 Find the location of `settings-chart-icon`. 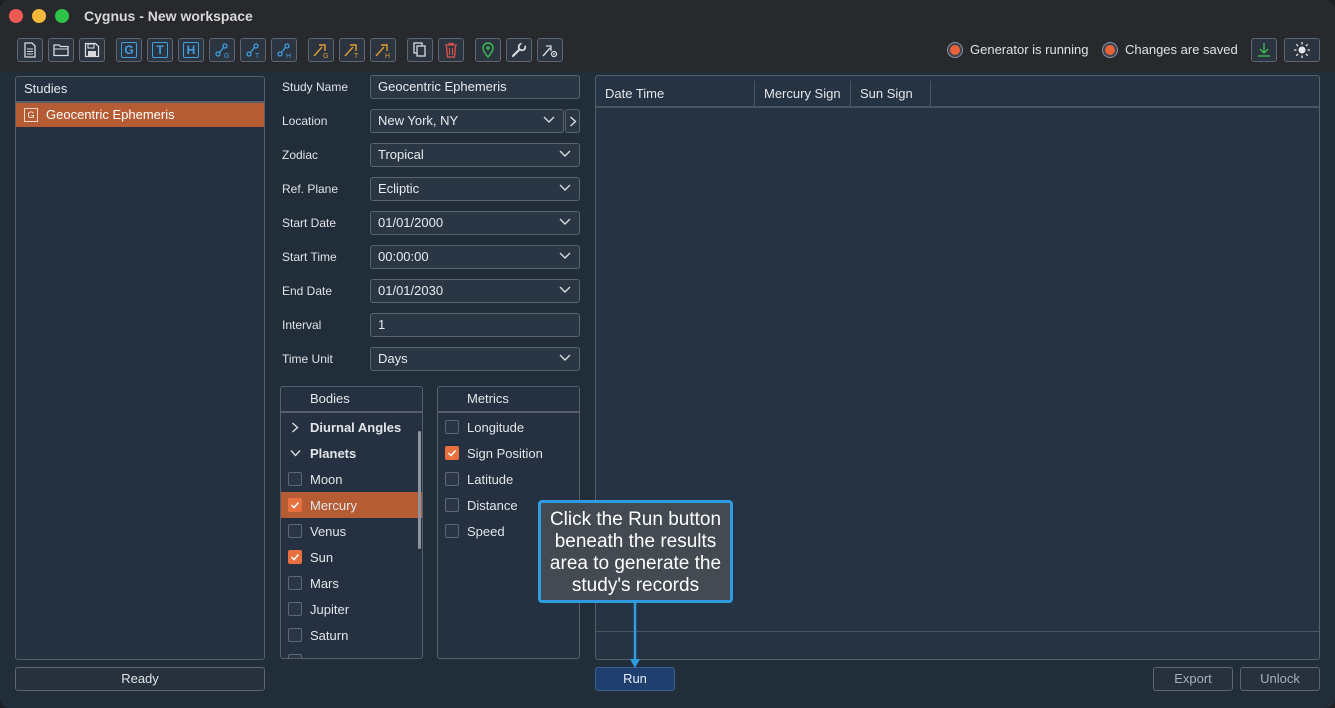

settings-chart-icon is located at coordinates (550, 51).